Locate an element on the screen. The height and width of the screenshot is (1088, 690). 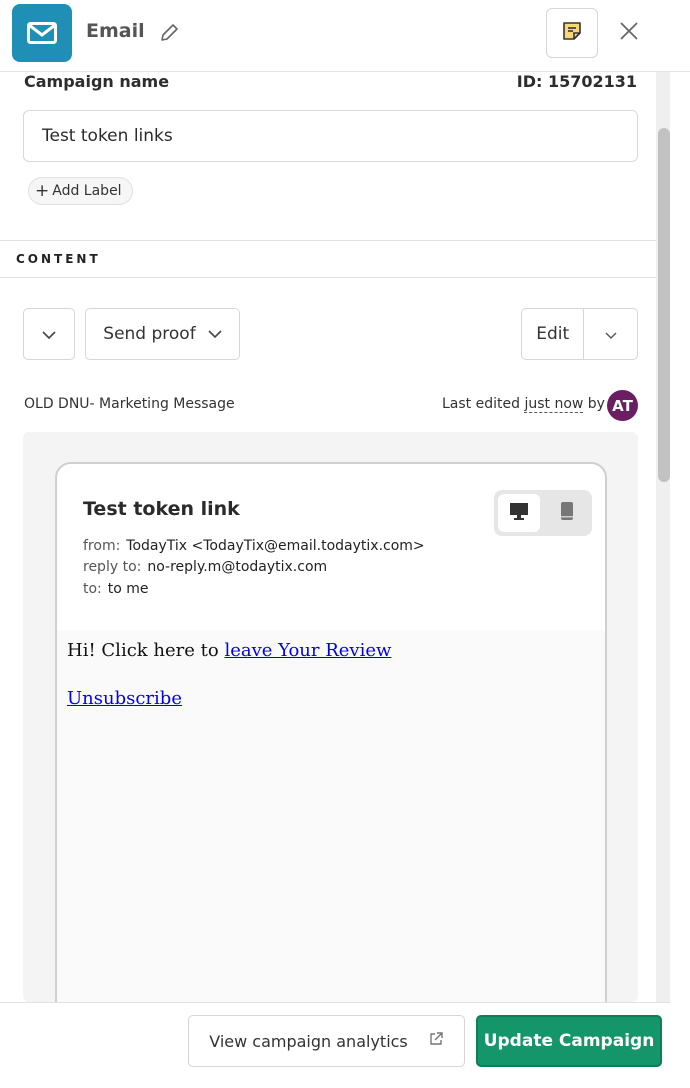
external-link-icon is located at coordinates (436, 1041).